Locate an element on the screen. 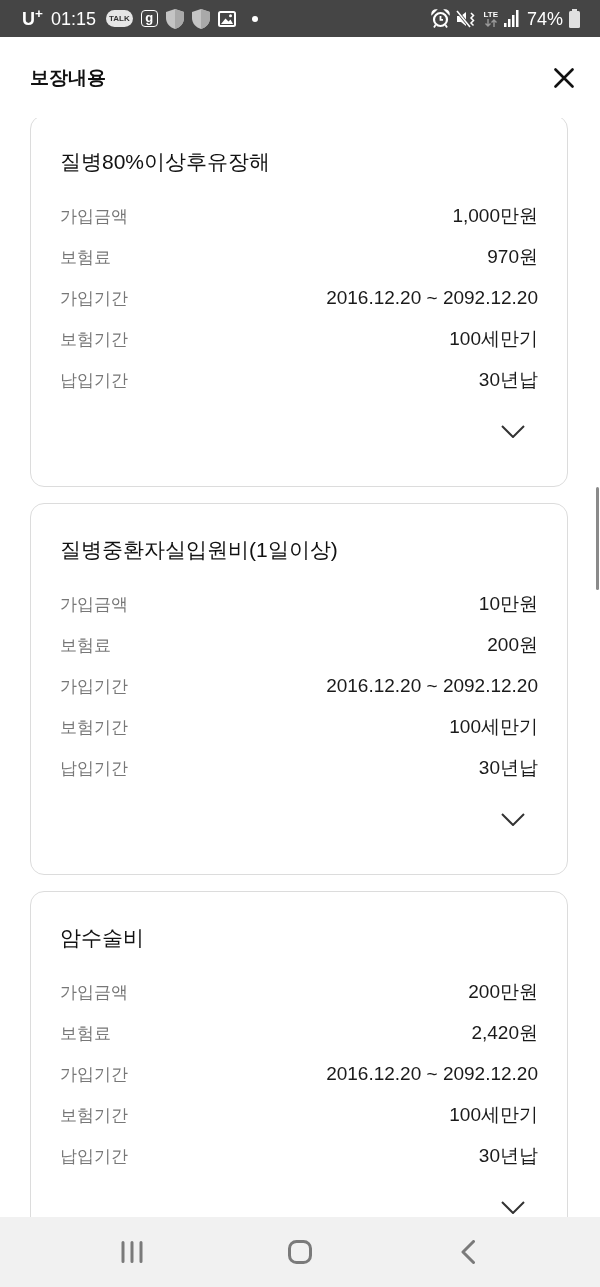 This screenshot has width=600, height=1287. battery-percentage: 74% is located at coordinates (544, 18).